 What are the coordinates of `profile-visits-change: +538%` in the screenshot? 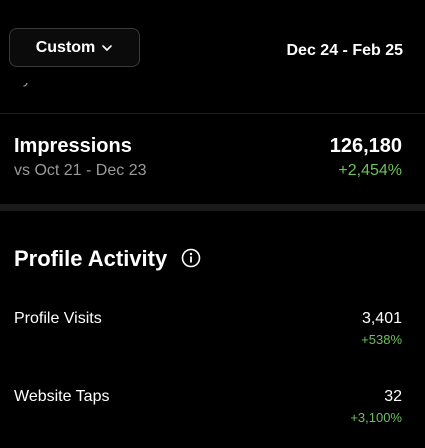 It's located at (381, 339).